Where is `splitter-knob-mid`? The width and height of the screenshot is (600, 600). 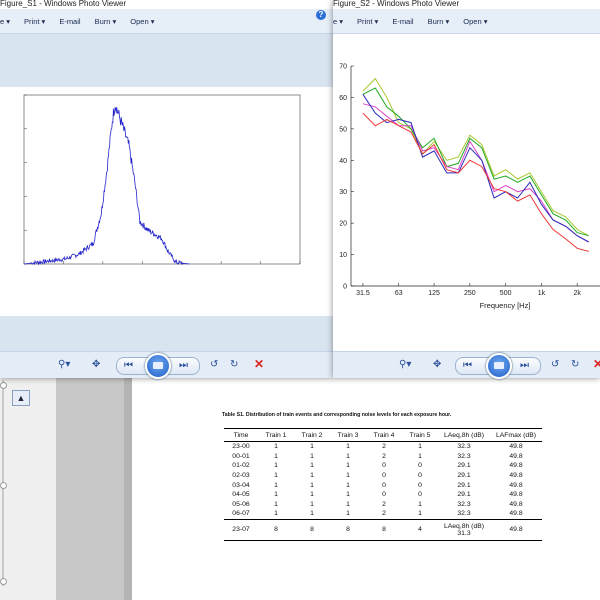
splitter-knob-mid is located at coordinates (3, 485).